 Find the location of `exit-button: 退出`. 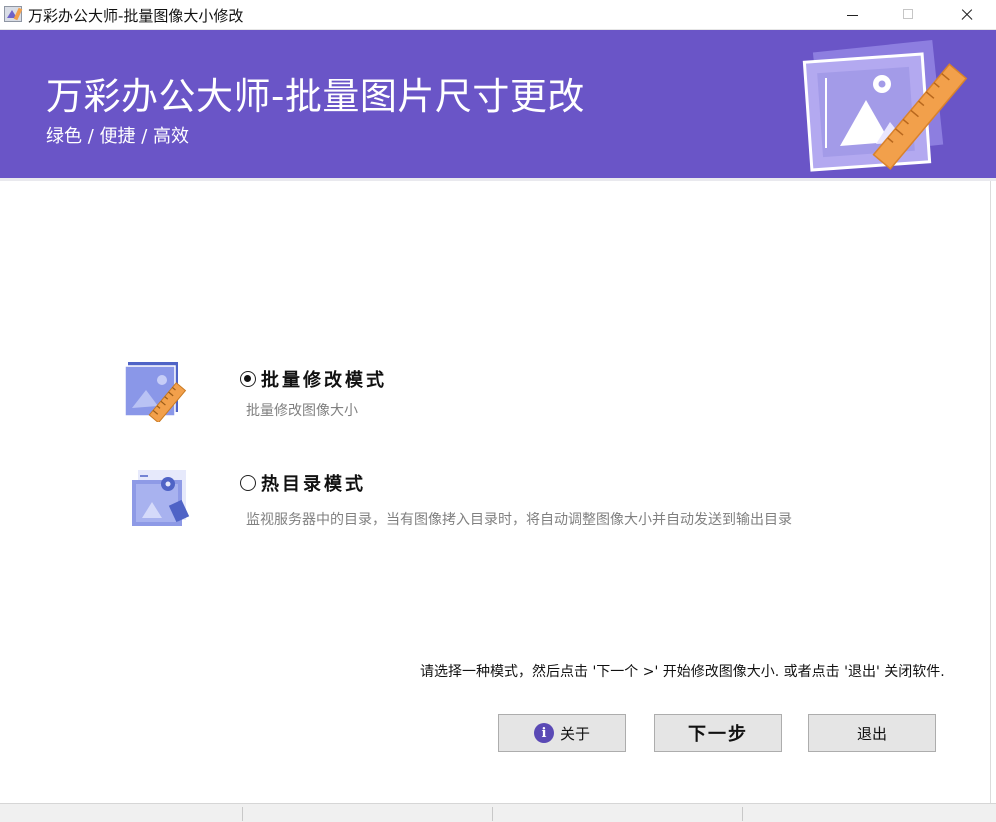

exit-button: 退出 is located at coordinates (872, 733).